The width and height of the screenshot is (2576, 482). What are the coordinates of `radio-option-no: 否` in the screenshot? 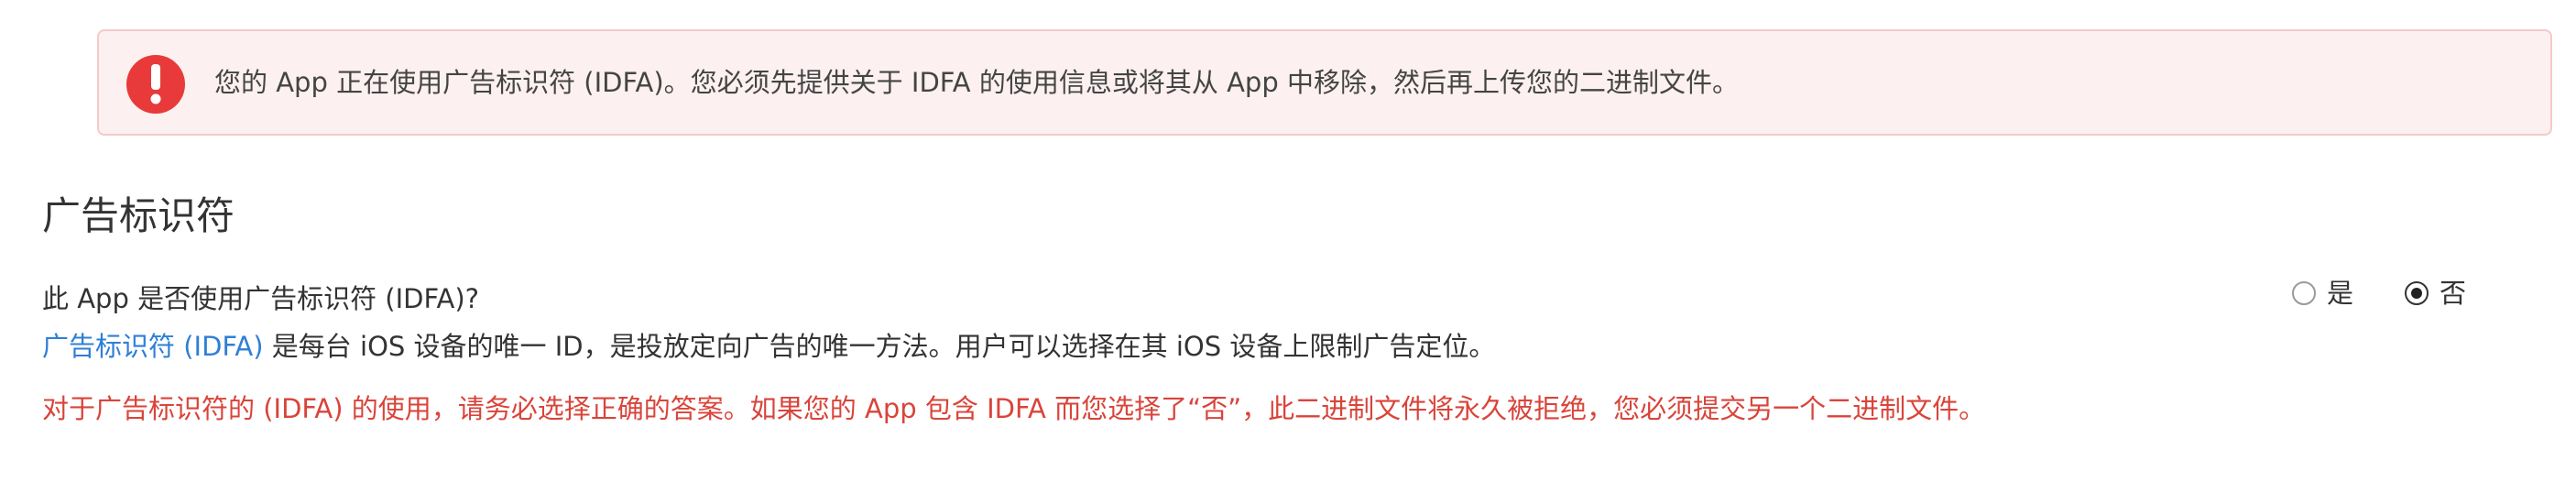 It's located at (2435, 293).